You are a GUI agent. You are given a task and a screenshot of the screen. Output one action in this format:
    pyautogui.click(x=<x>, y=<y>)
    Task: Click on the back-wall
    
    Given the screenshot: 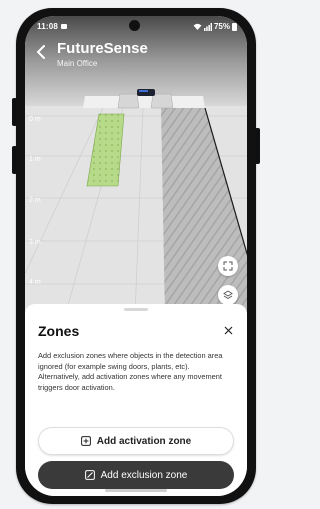 What is the action you would take?
    pyautogui.click(x=144, y=102)
    